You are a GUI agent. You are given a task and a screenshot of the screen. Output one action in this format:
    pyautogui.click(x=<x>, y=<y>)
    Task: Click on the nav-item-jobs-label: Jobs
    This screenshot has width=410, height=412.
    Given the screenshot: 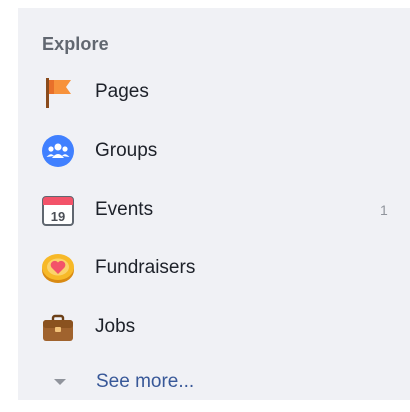 What is the action you would take?
    pyautogui.click(x=115, y=326)
    